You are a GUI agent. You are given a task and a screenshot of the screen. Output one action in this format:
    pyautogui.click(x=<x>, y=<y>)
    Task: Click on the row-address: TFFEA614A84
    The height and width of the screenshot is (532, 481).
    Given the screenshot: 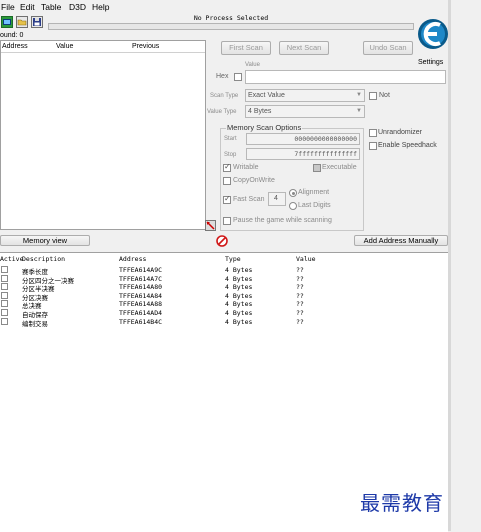 What is the action you would take?
    pyautogui.click(x=141, y=295)
    